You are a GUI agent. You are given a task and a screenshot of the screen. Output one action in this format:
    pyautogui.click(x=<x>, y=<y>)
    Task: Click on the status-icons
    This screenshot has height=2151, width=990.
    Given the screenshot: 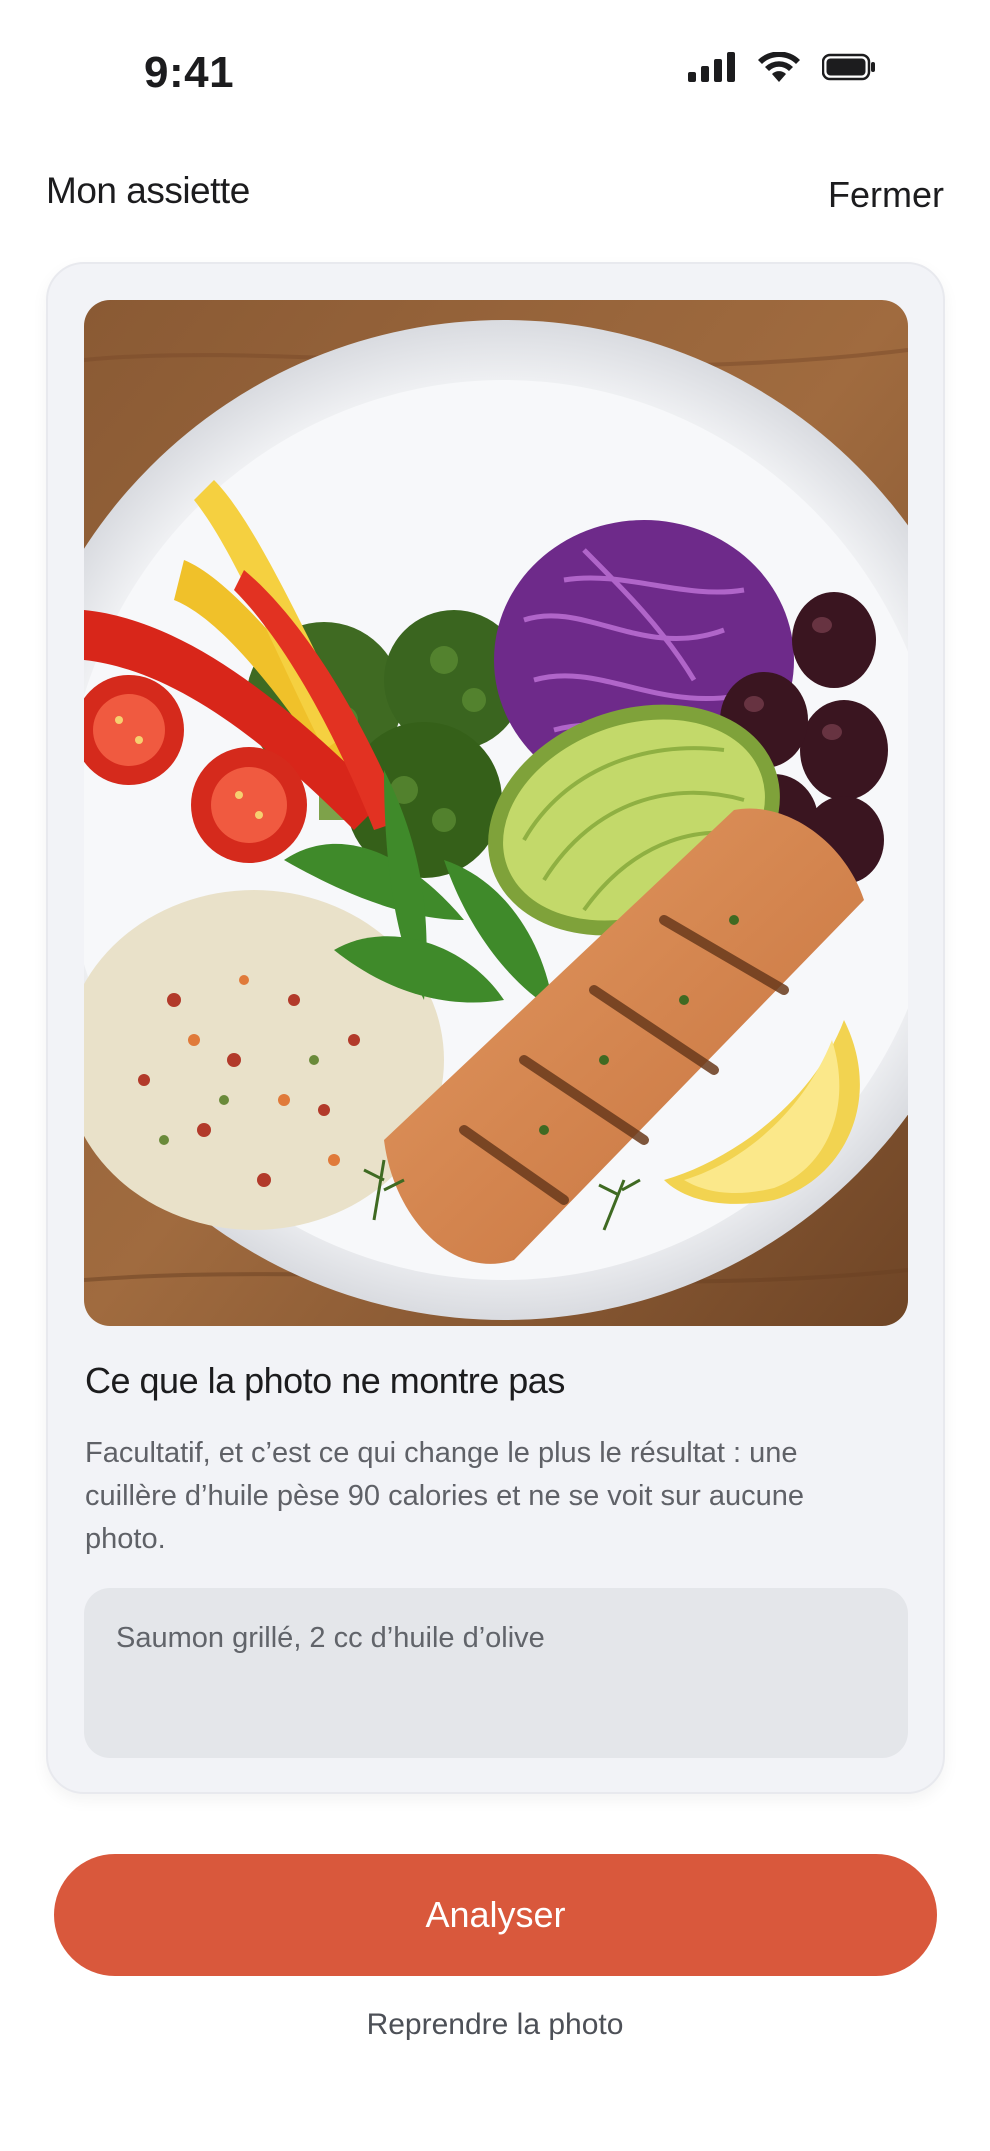 What is the action you would take?
    pyautogui.click(x=782, y=67)
    